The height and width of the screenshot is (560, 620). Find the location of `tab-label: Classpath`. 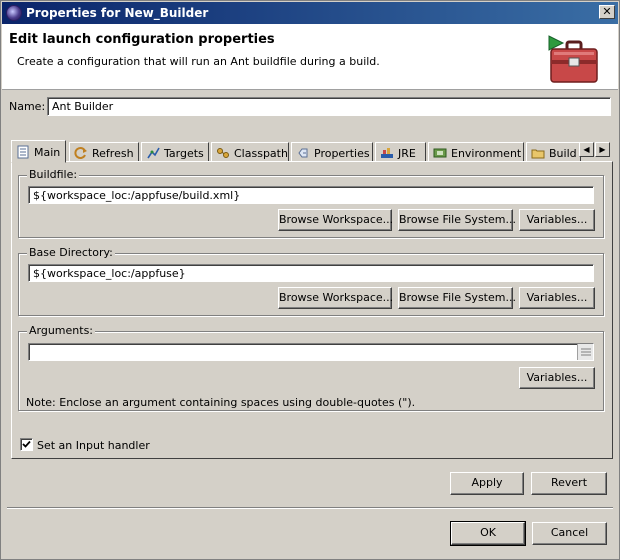

tab-label: Classpath is located at coordinates (261, 153).